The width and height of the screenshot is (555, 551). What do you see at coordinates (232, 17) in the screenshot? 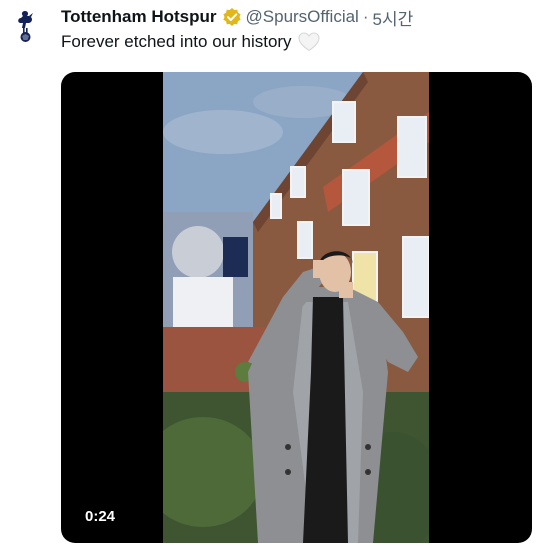
I see `verified-badge-icon` at bounding box center [232, 17].